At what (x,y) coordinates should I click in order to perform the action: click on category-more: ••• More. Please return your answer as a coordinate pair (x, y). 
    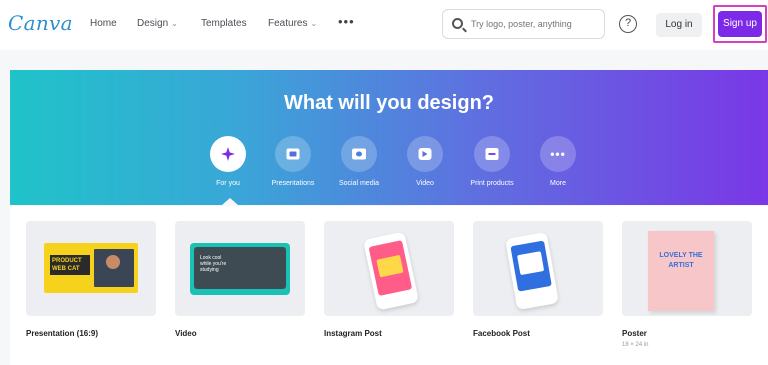
    Looking at the image, I should click on (558, 161).